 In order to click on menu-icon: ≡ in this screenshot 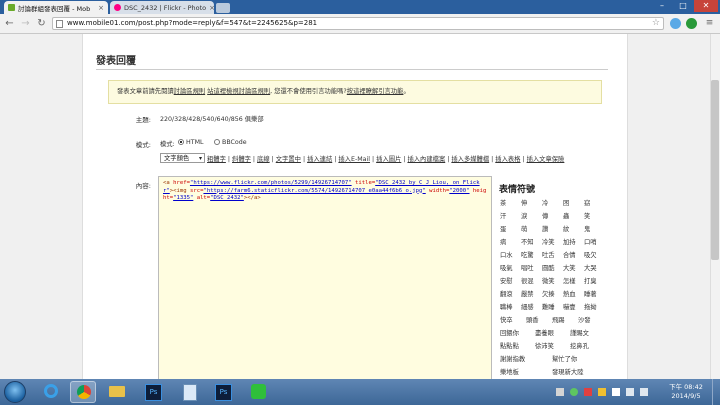, I will do `click(709, 23)`.